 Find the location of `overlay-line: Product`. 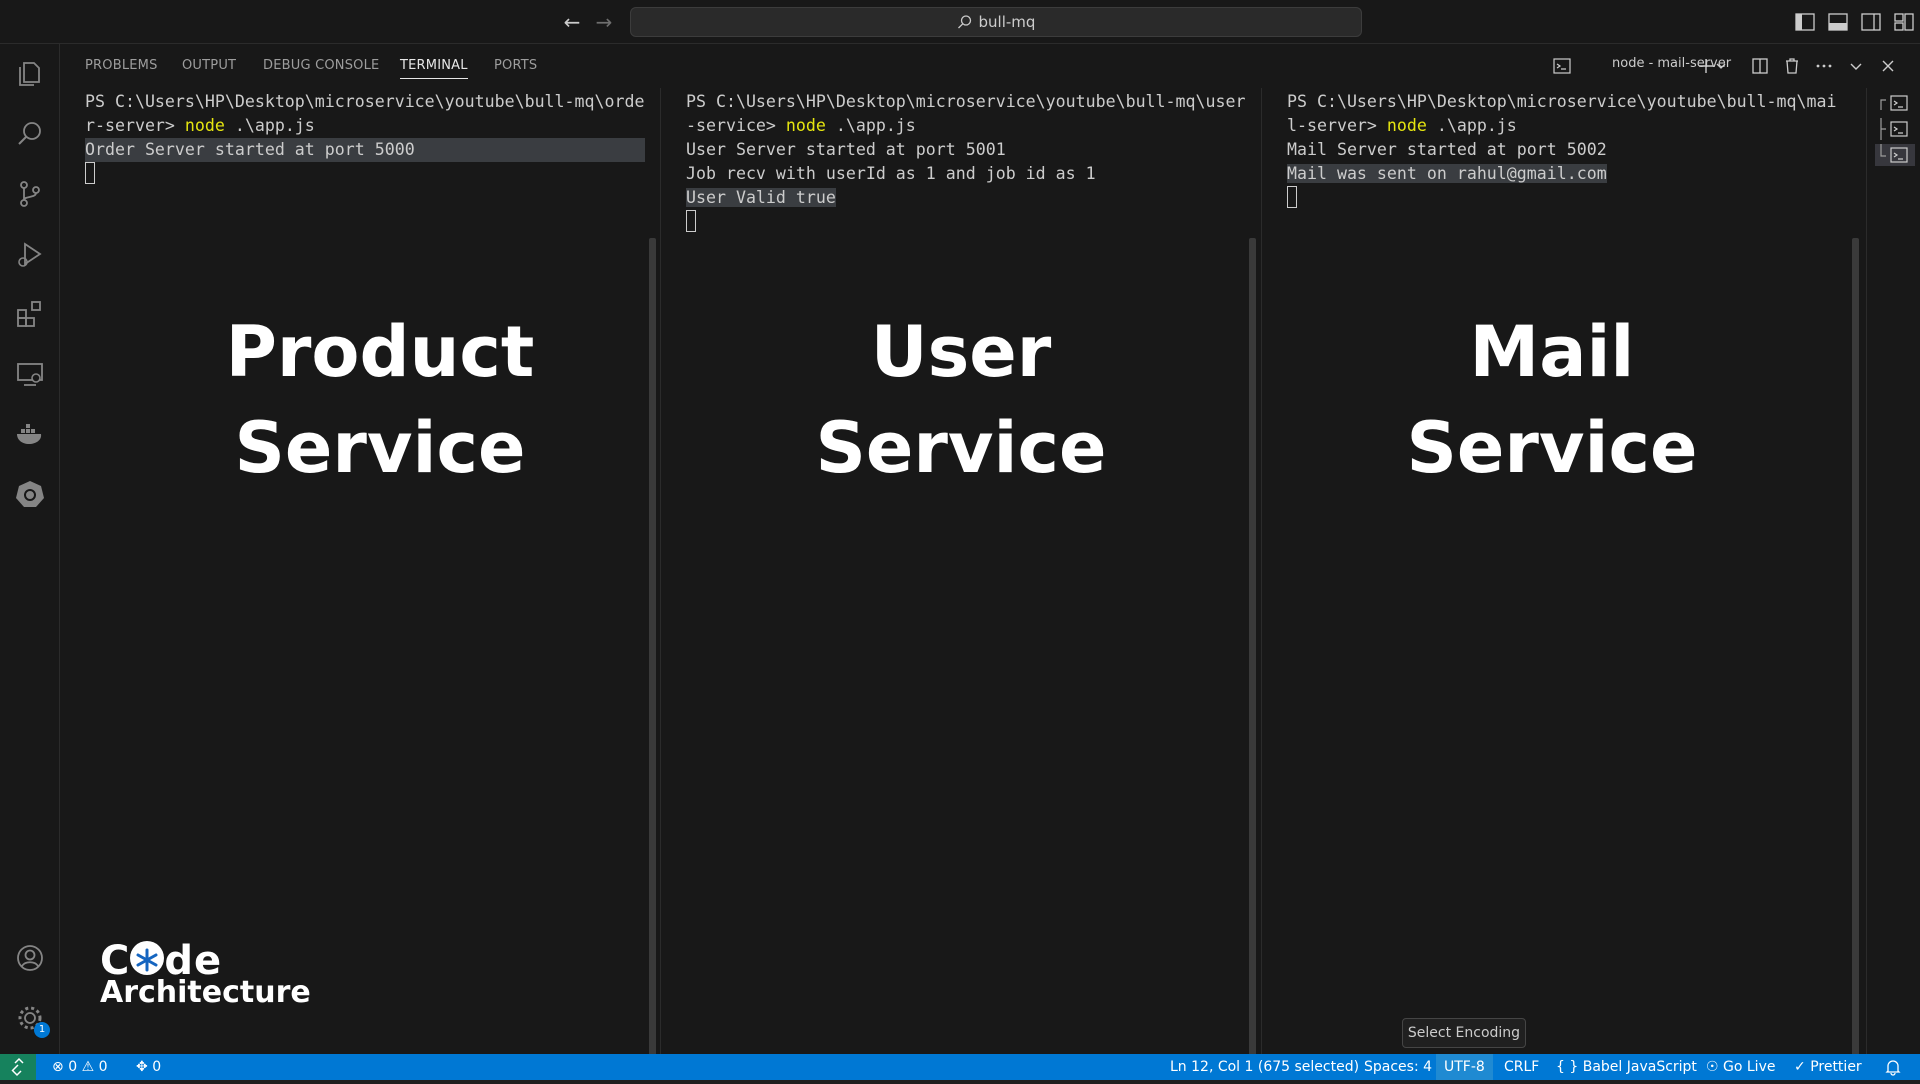

overlay-line: Product is located at coordinates (380, 352).